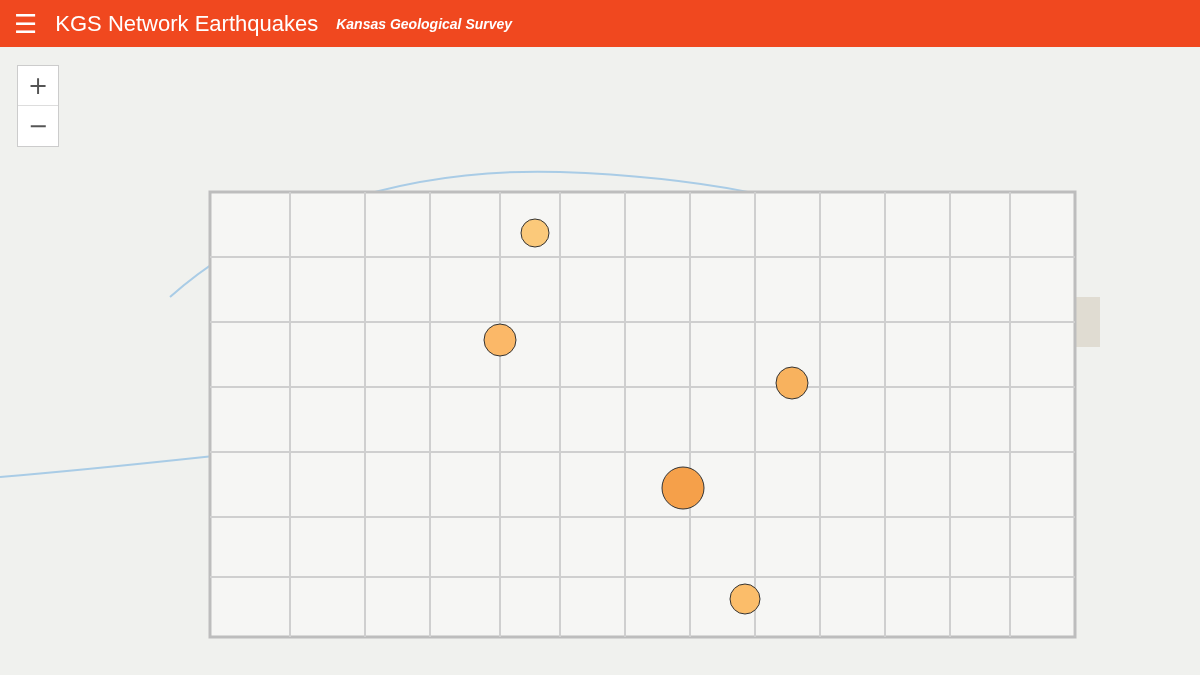 The width and height of the screenshot is (1200, 675). I want to click on app-subtitle: Kansas Geological Survey, so click(424, 23).